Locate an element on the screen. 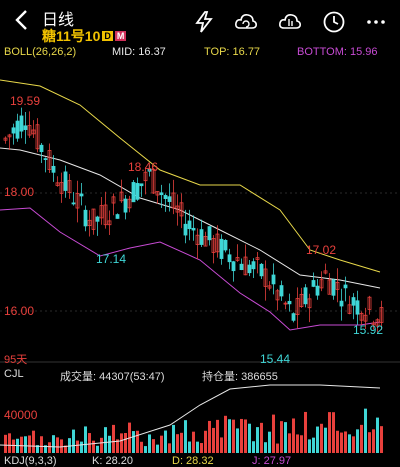 The width and height of the screenshot is (400, 467). back-icon is located at coordinates (22, 20).